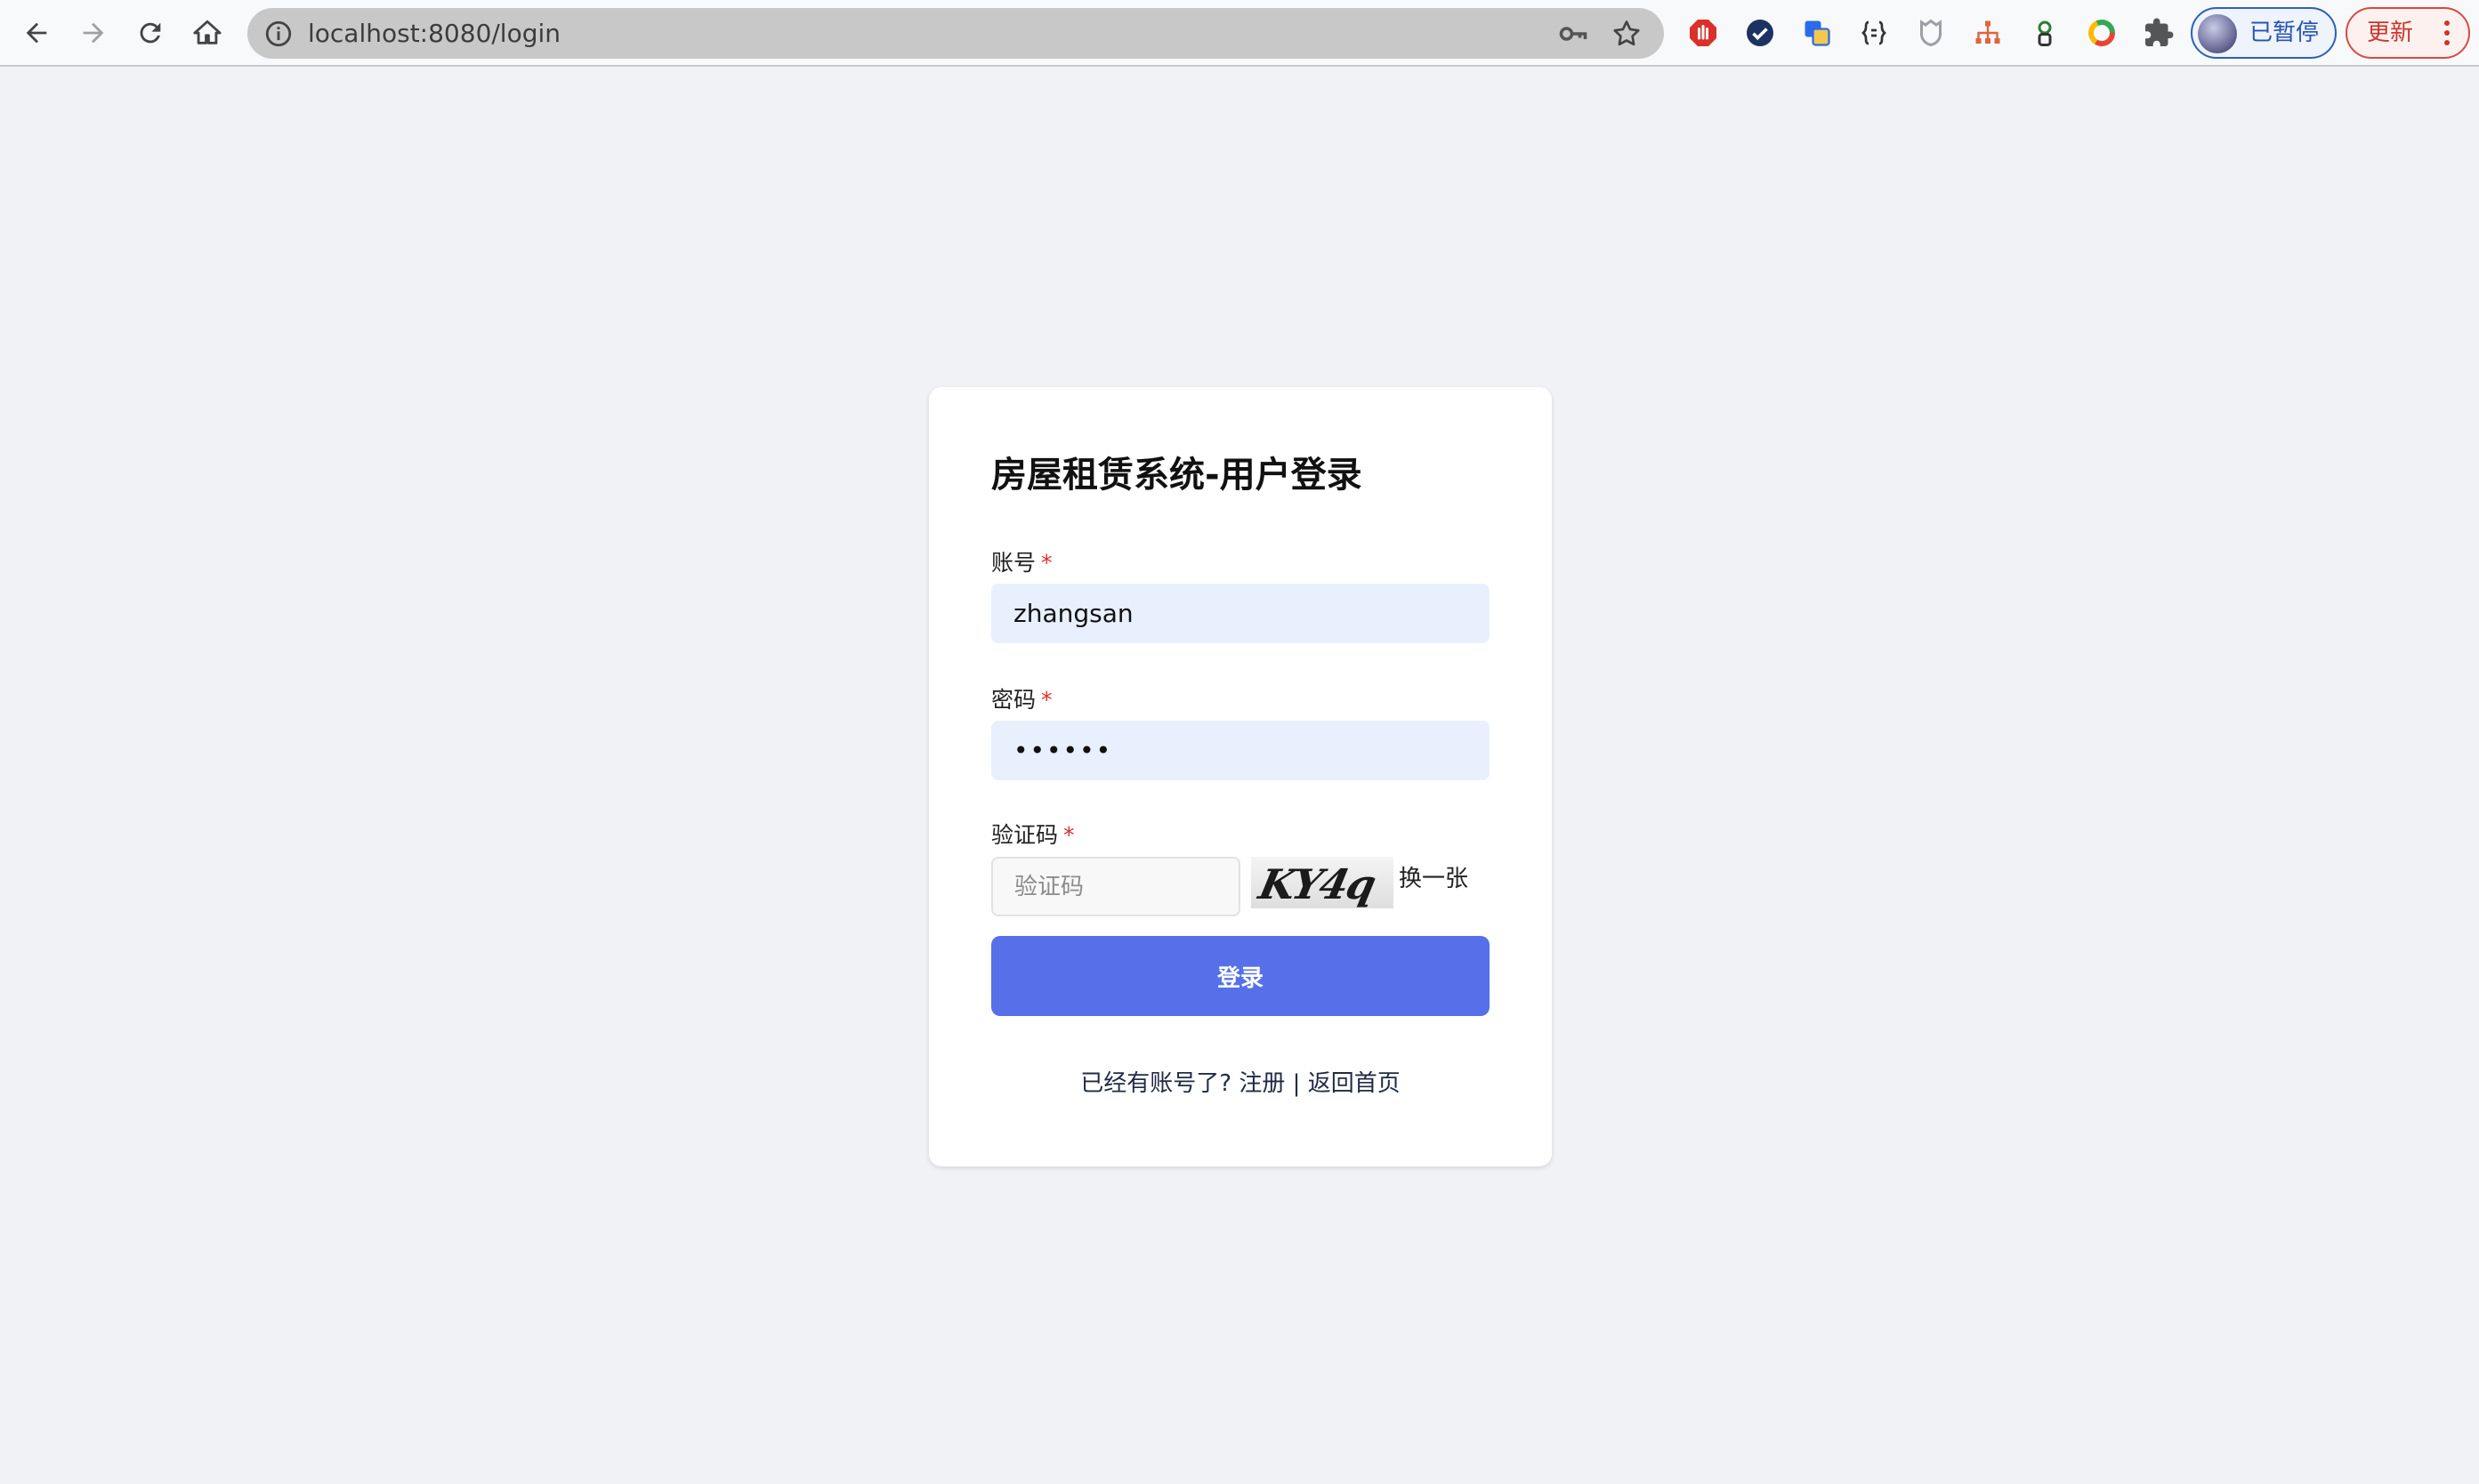  I want to click on translate-icon, so click(1818, 33).